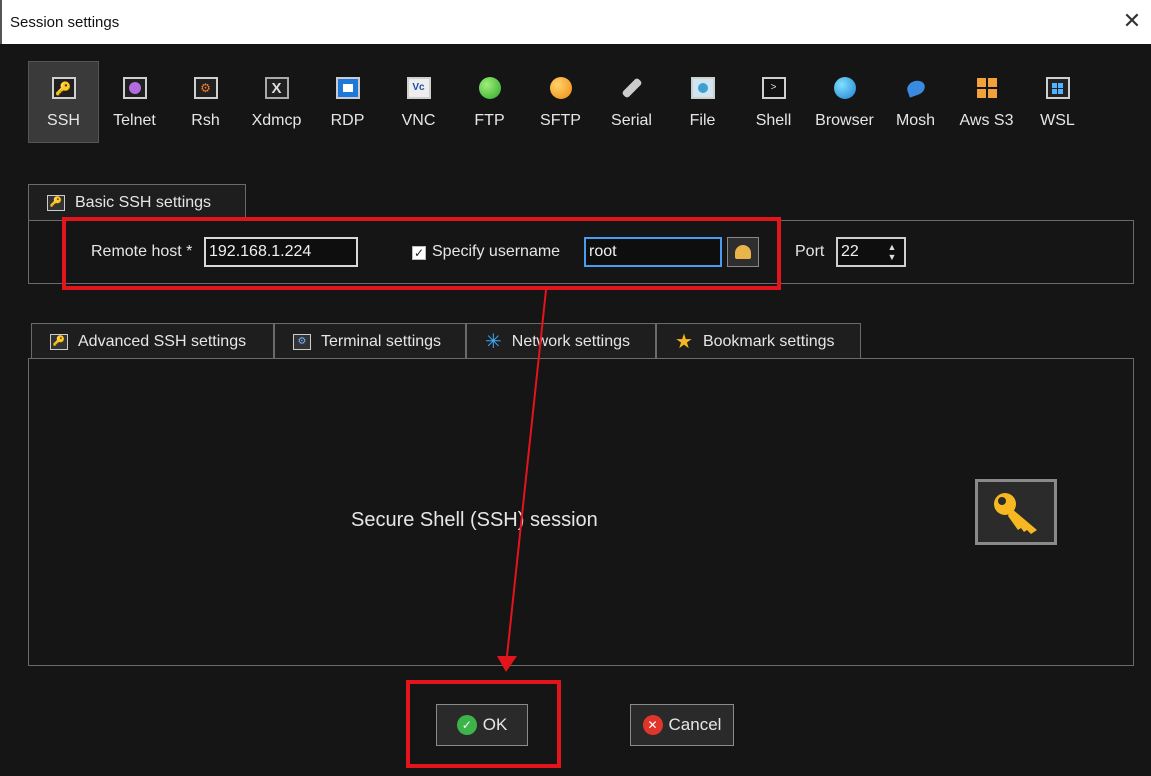 This screenshot has width=1151, height=776. I want to click on protocol-vnc: Vc VNC, so click(418, 102).